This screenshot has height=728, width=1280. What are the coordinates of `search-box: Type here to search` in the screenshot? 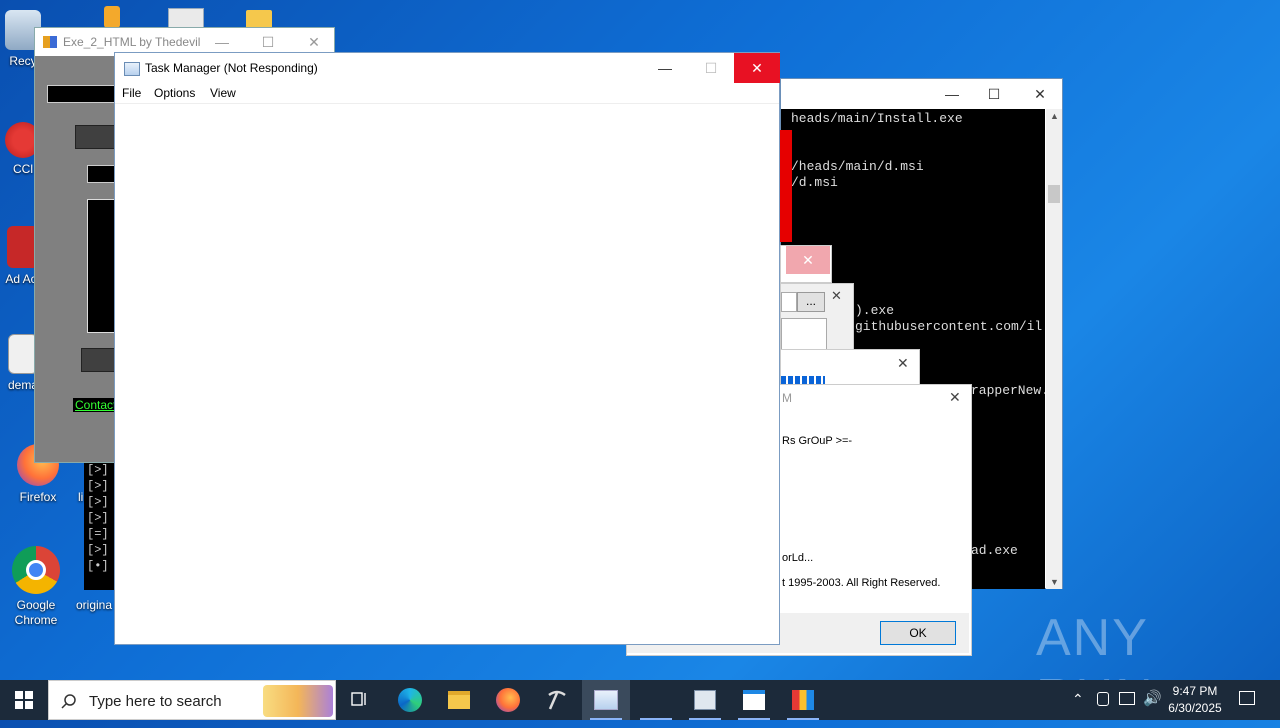 It's located at (192, 700).